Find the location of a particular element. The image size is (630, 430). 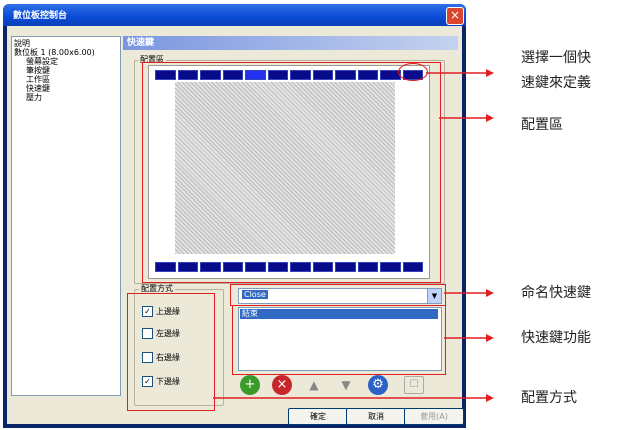

annotation-name-hotkey: 命名快速鍵 is located at coordinates (556, 293).